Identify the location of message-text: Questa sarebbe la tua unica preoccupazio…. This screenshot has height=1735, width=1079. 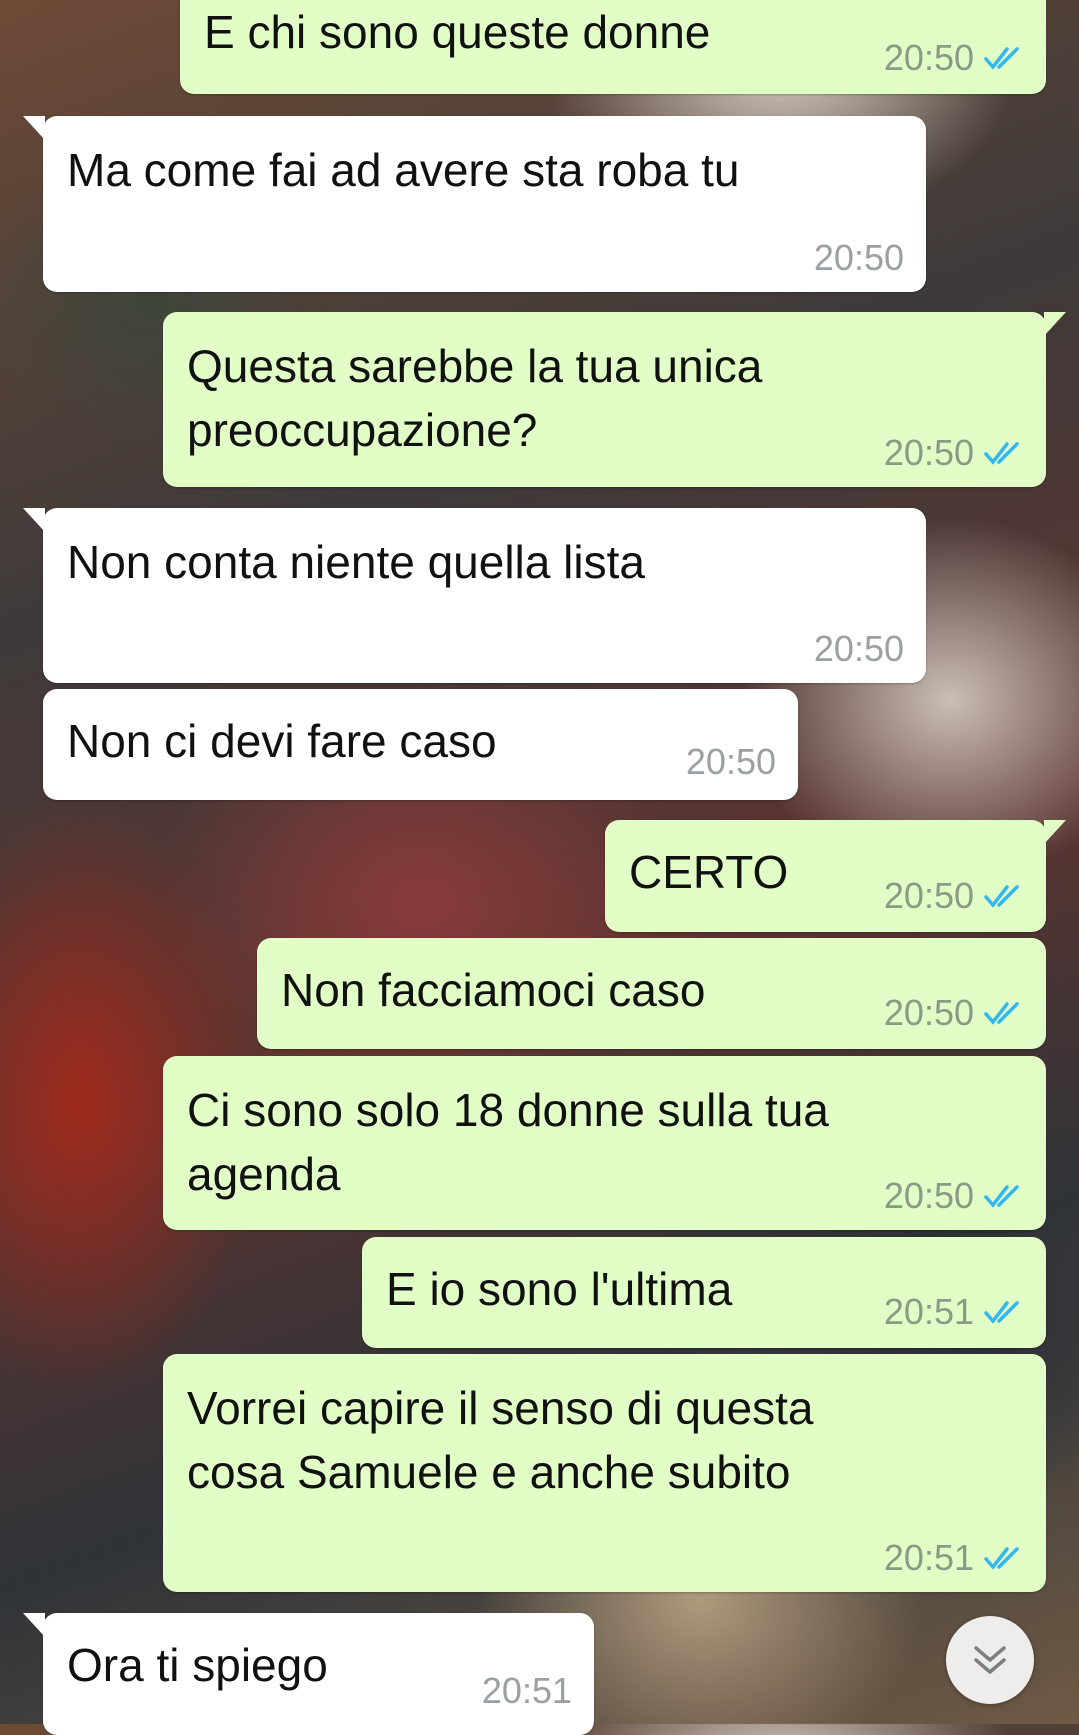
(475, 398).